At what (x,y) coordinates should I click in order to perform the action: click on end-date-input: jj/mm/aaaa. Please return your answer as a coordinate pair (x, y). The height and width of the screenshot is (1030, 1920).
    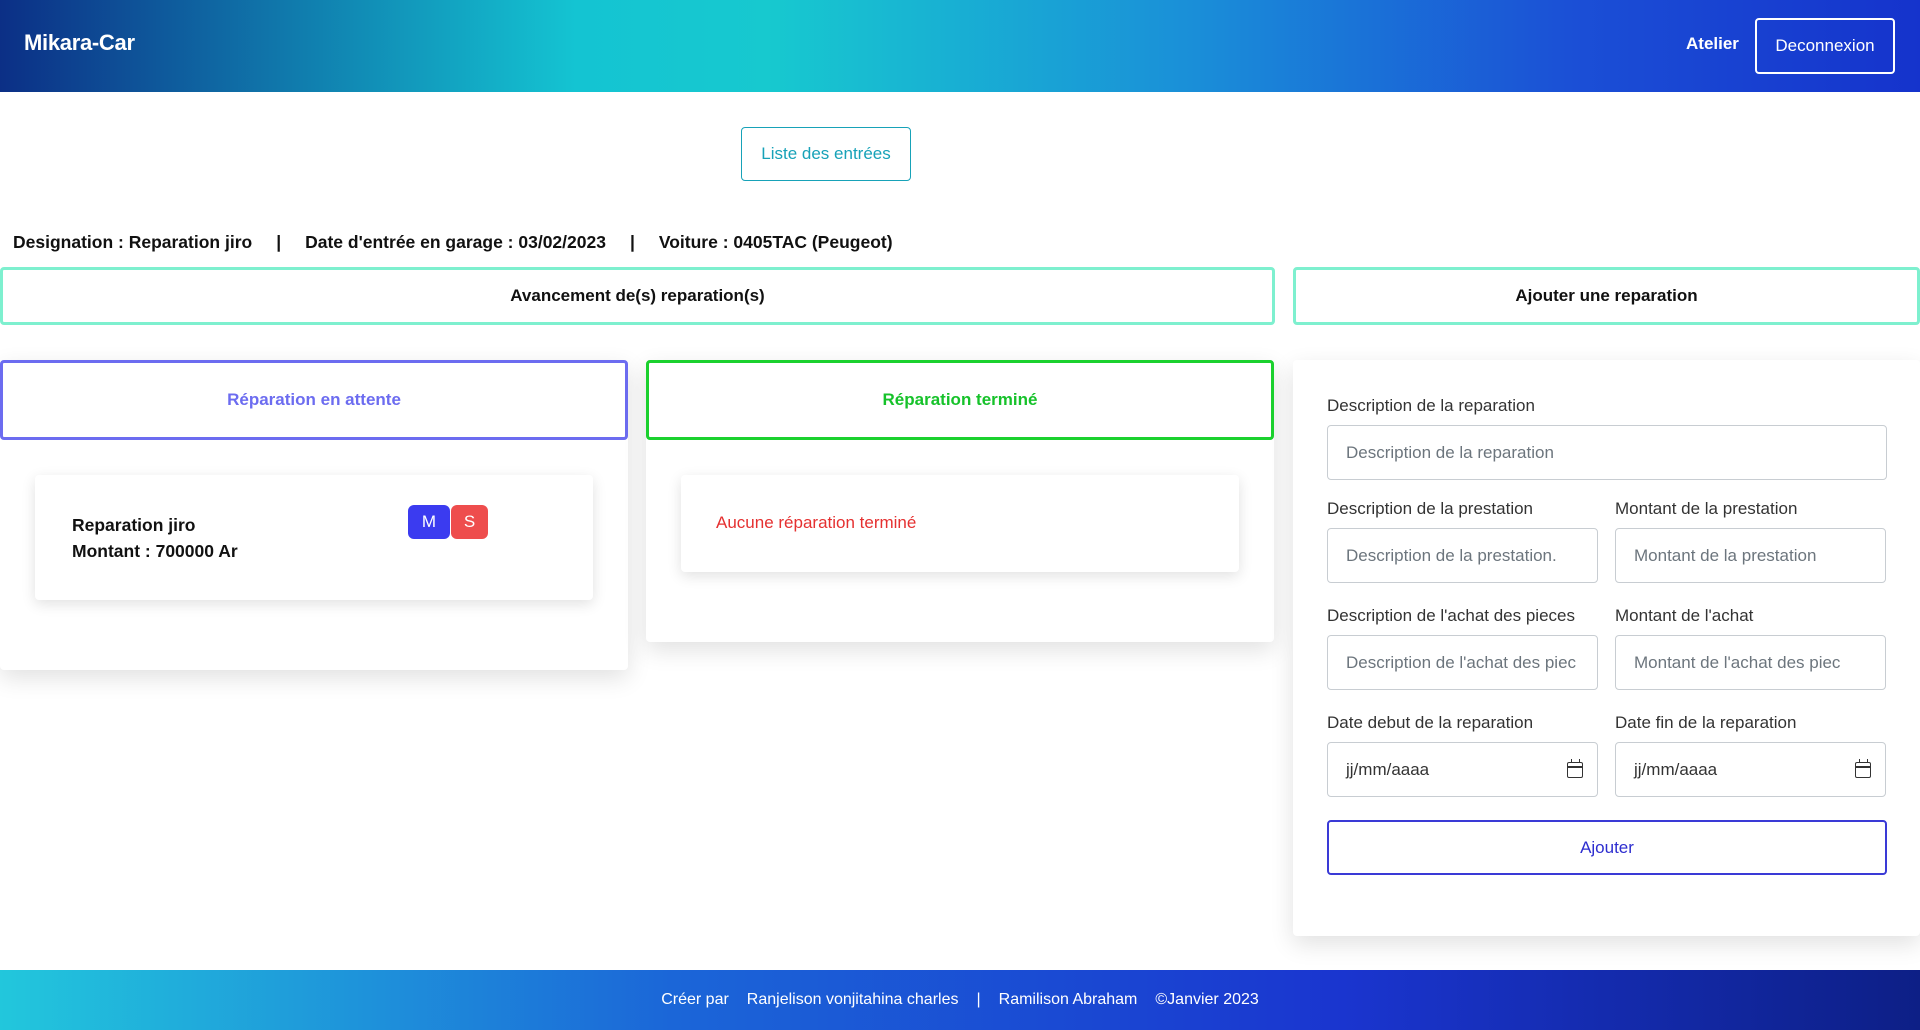
    Looking at the image, I should click on (1750, 769).